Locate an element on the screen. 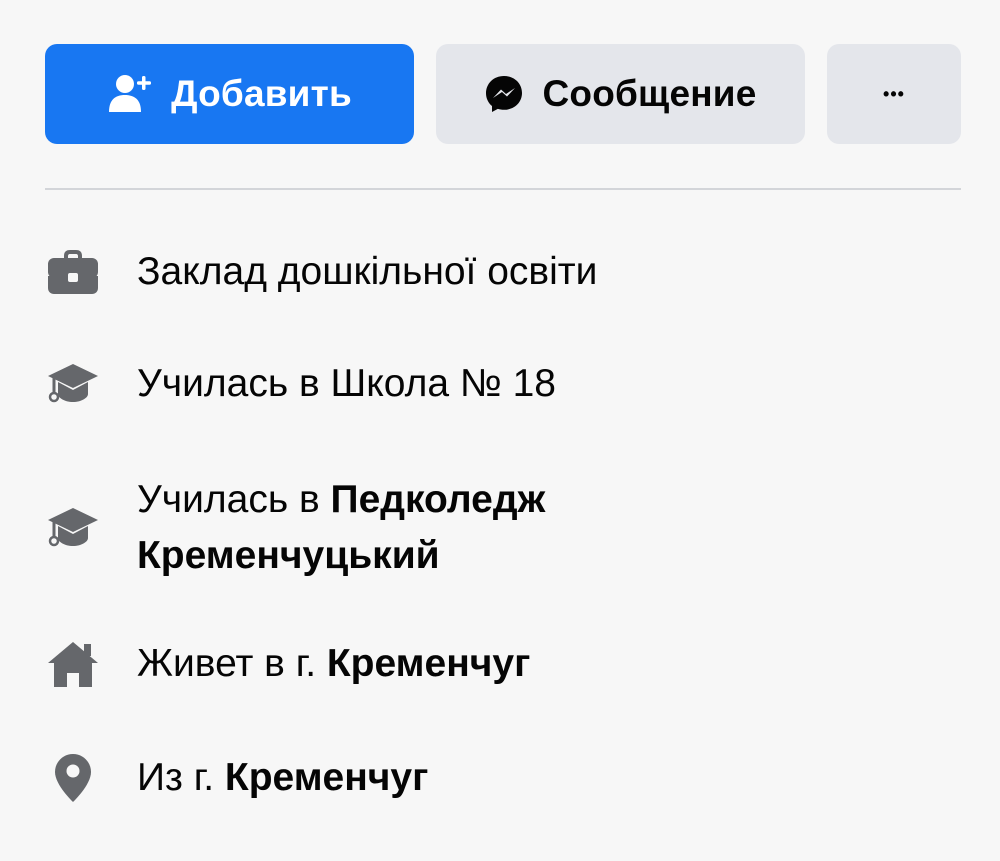 The width and height of the screenshot is (1000, 861). college-info-row: Училась в Педколедж Кременчуцький is located at coordinates (503, 528).